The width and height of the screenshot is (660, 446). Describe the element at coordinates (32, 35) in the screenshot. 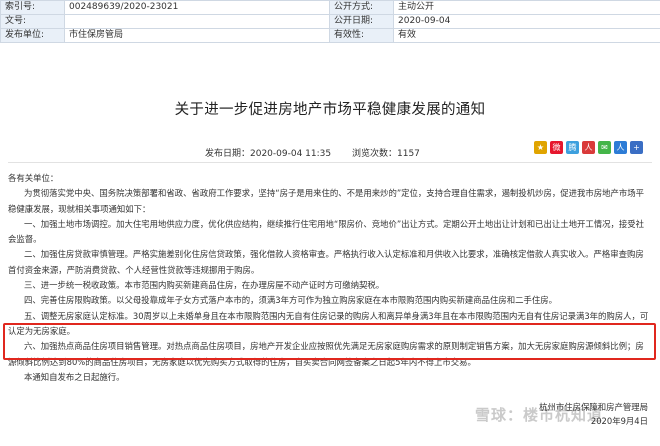

I see `issuer-label: 发布单位:` at that location.